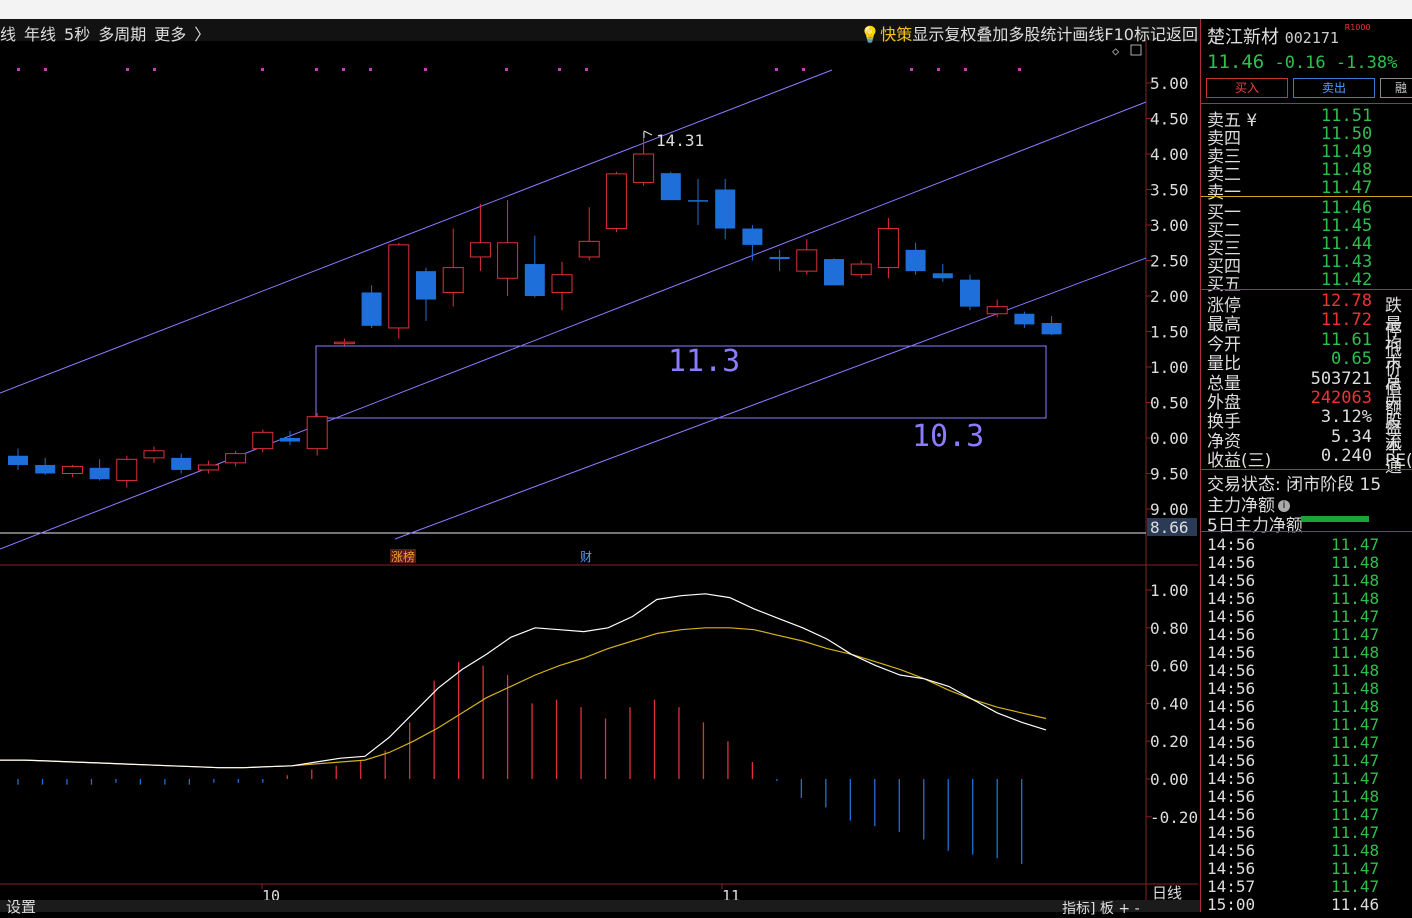 Image resolution: width=1412 pixels, height=918 pixels. What do you see at coordinates (1347, 262) in the screenshot?
I see `bids-price: 11.43` at bounding box center [1347, 262].